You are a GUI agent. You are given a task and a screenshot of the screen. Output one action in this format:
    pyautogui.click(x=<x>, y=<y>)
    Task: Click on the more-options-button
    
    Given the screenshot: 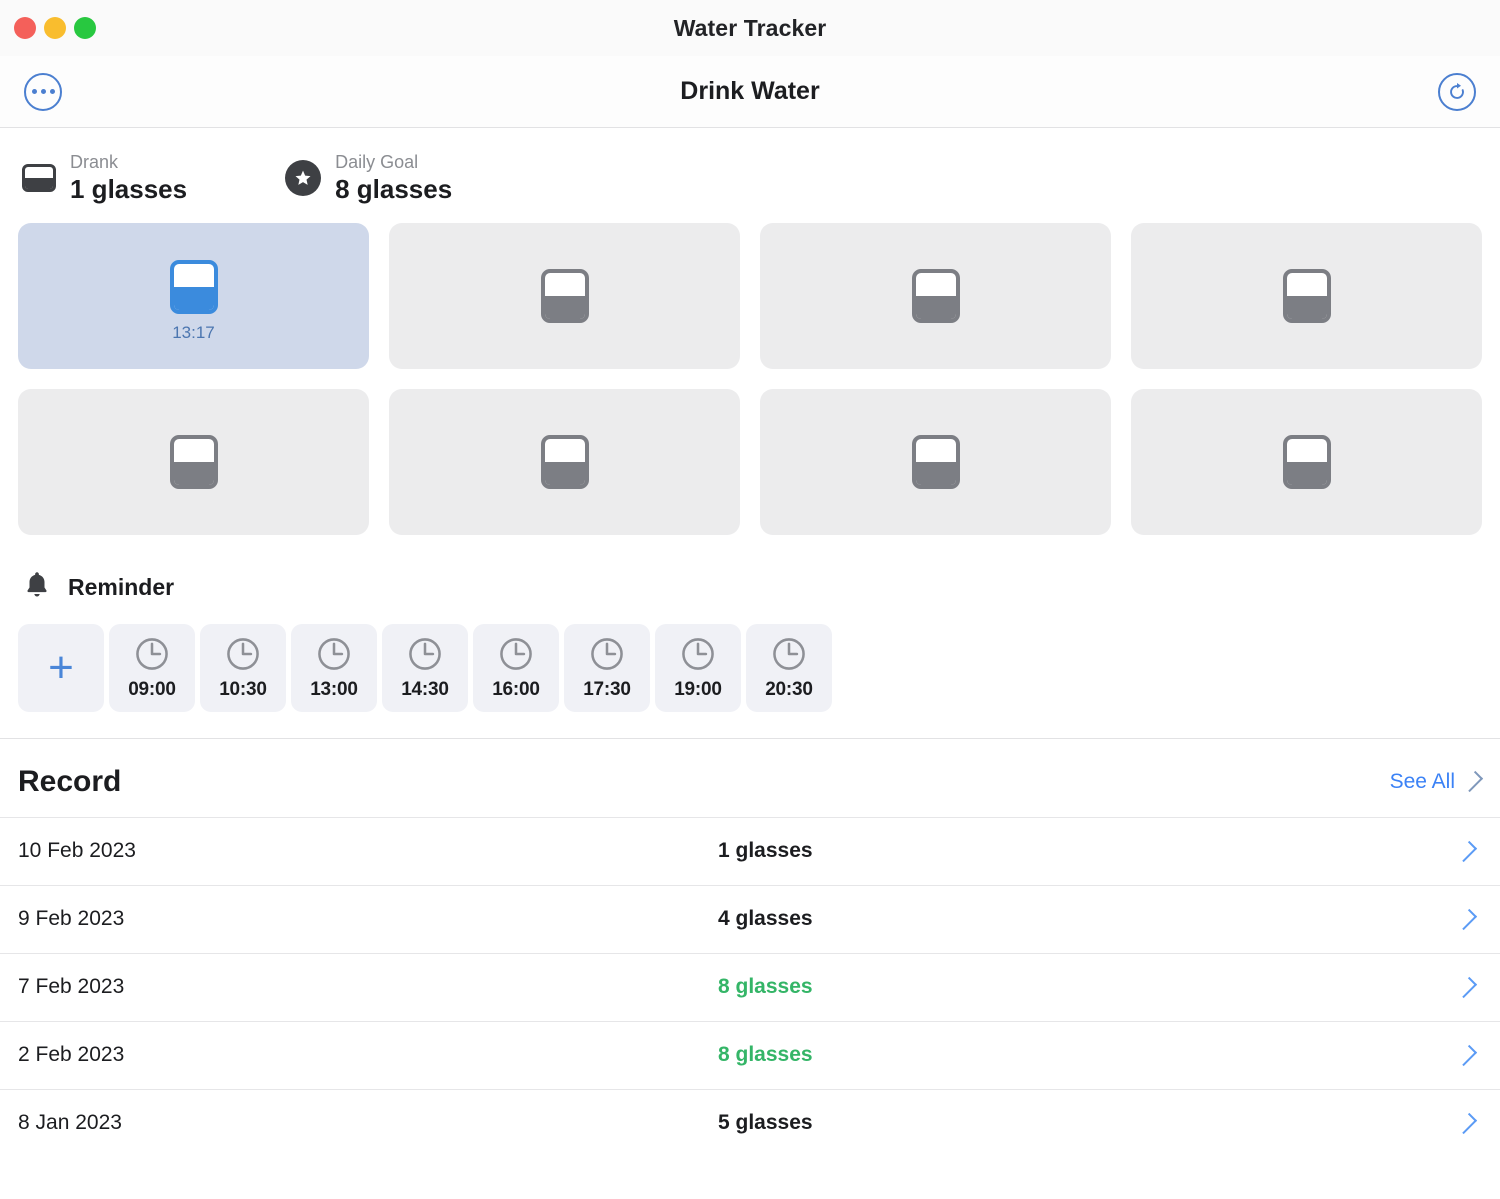 What is the action you would take?
    pyautogui.click(x=43, y=91)
    